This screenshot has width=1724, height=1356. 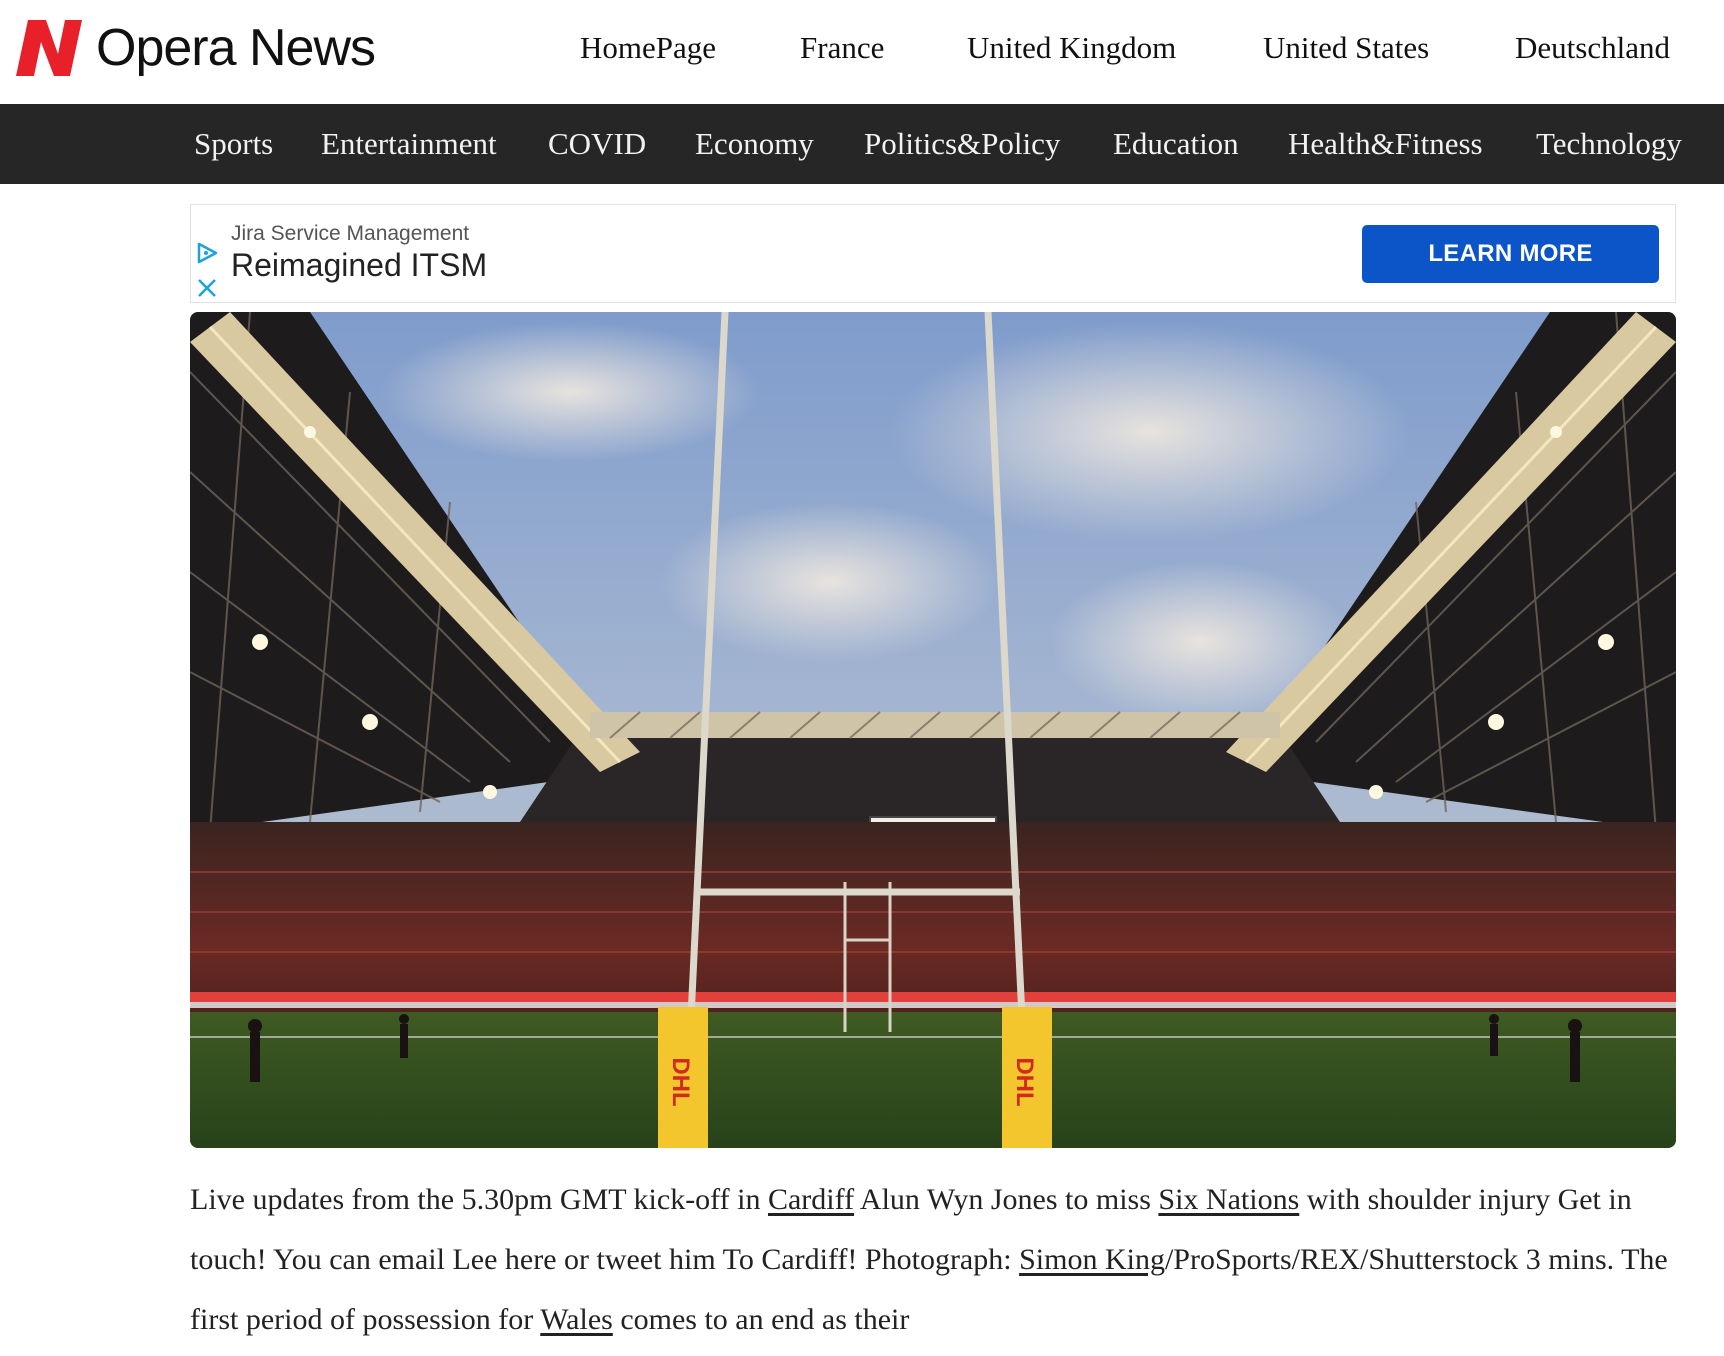 What do you see at coordinates (1092, 1259) in the screenshot?
I see `link-photographer: Simon King` at bounding box center [1092, 1259].